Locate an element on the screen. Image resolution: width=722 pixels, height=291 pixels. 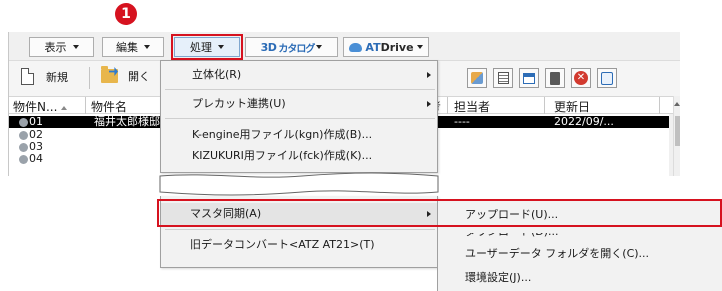
toolbar-divider is located at coordinates (89, 78).